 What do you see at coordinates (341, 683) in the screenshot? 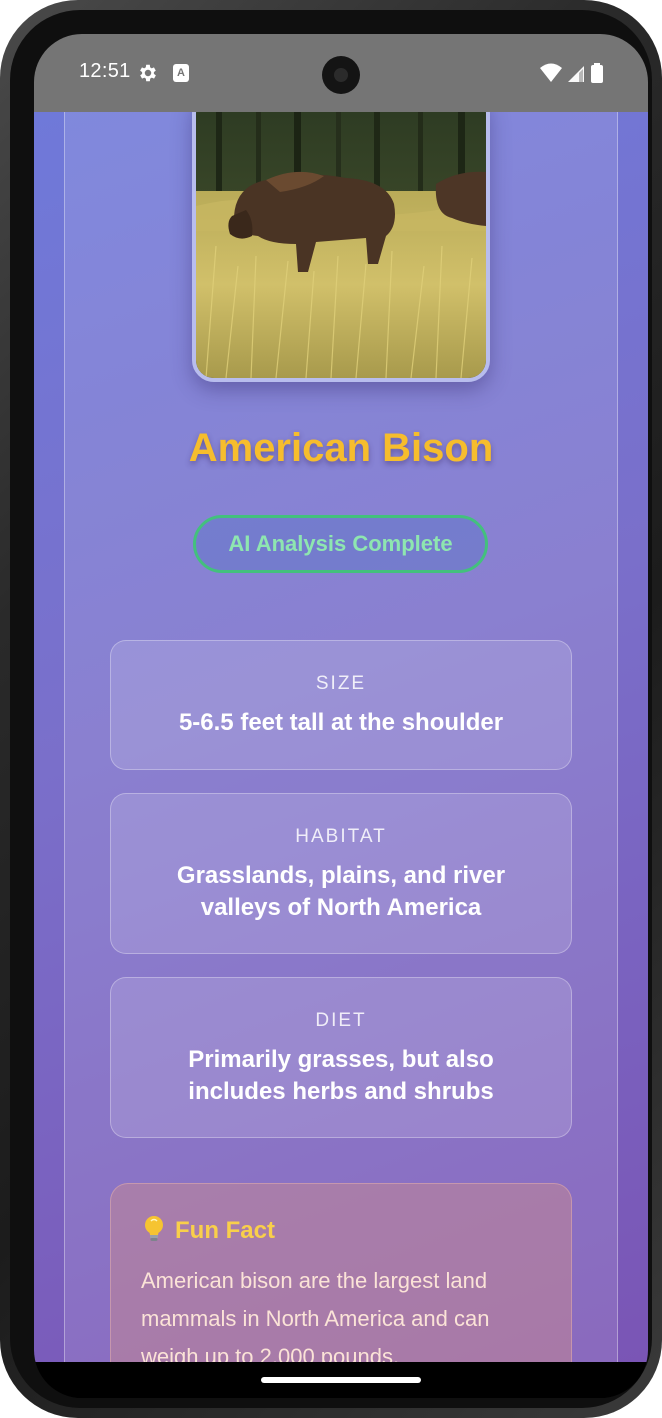
I see `size-label: SIZE` at bounding box center [341, 683].